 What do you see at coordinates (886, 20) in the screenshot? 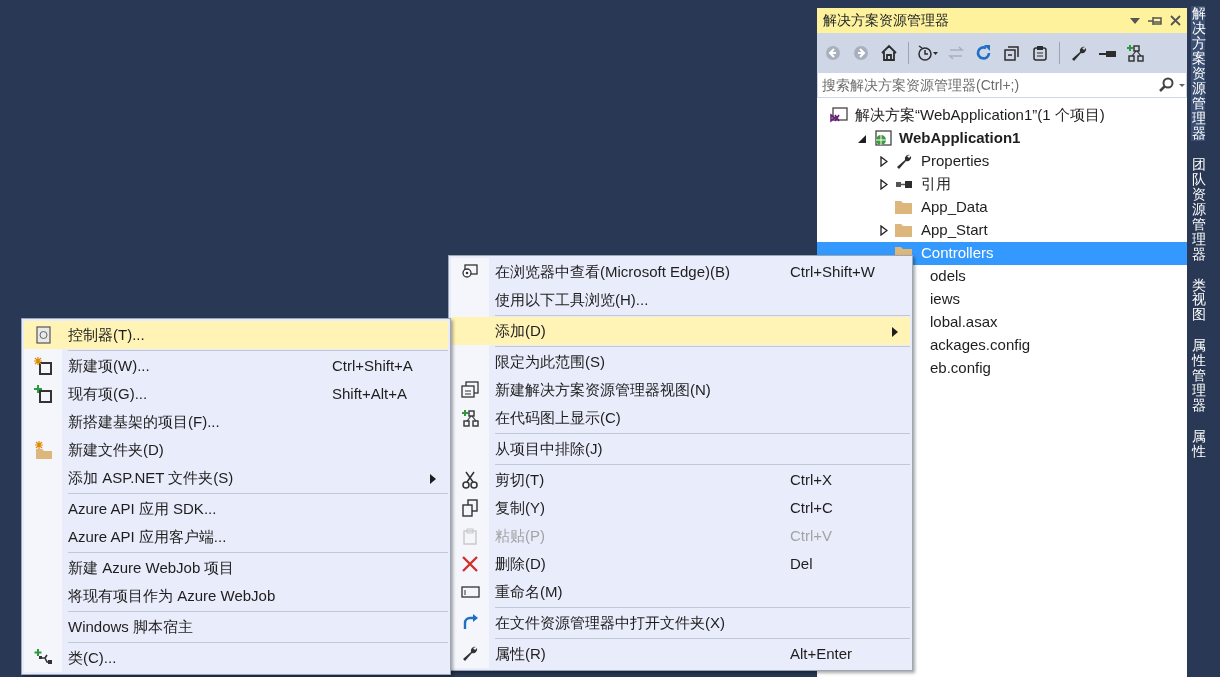
I see `panel-title: 解决方案资源管理器` at bounding box center [886, 20].